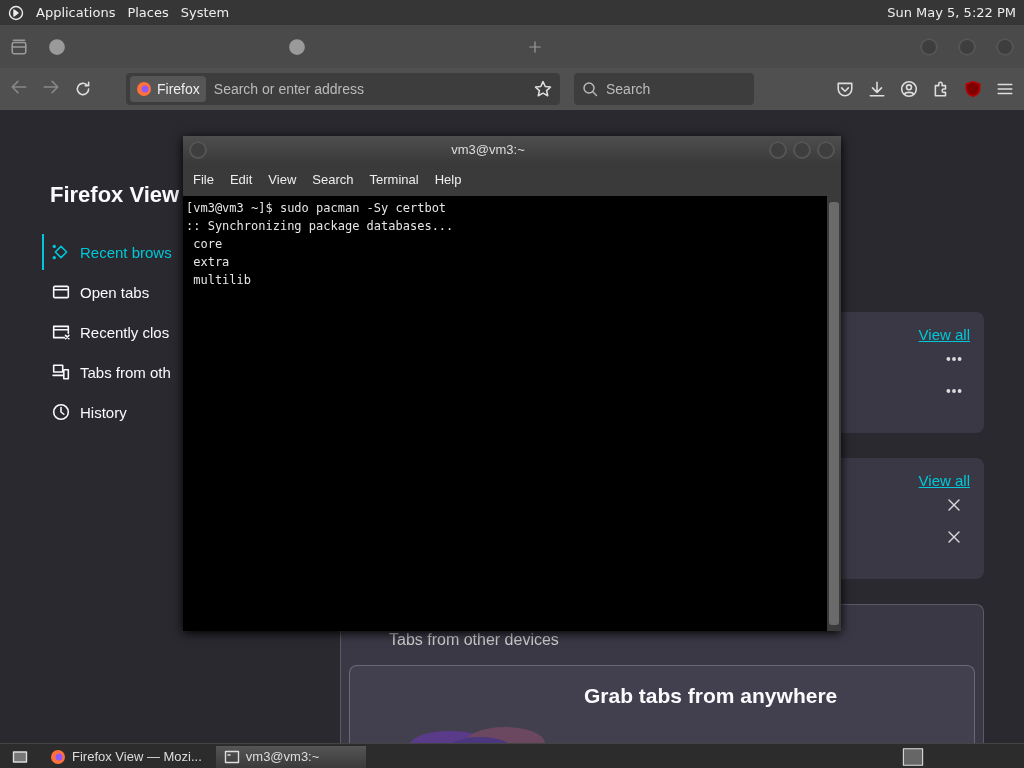  I want to click on devices-icon, so click(61, 372).